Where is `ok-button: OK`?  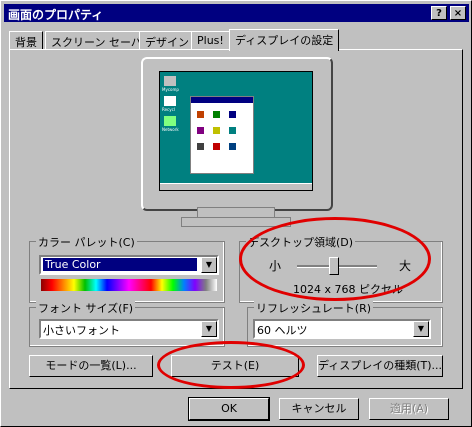 ok-button: OK is located at coordinates (229, 409).